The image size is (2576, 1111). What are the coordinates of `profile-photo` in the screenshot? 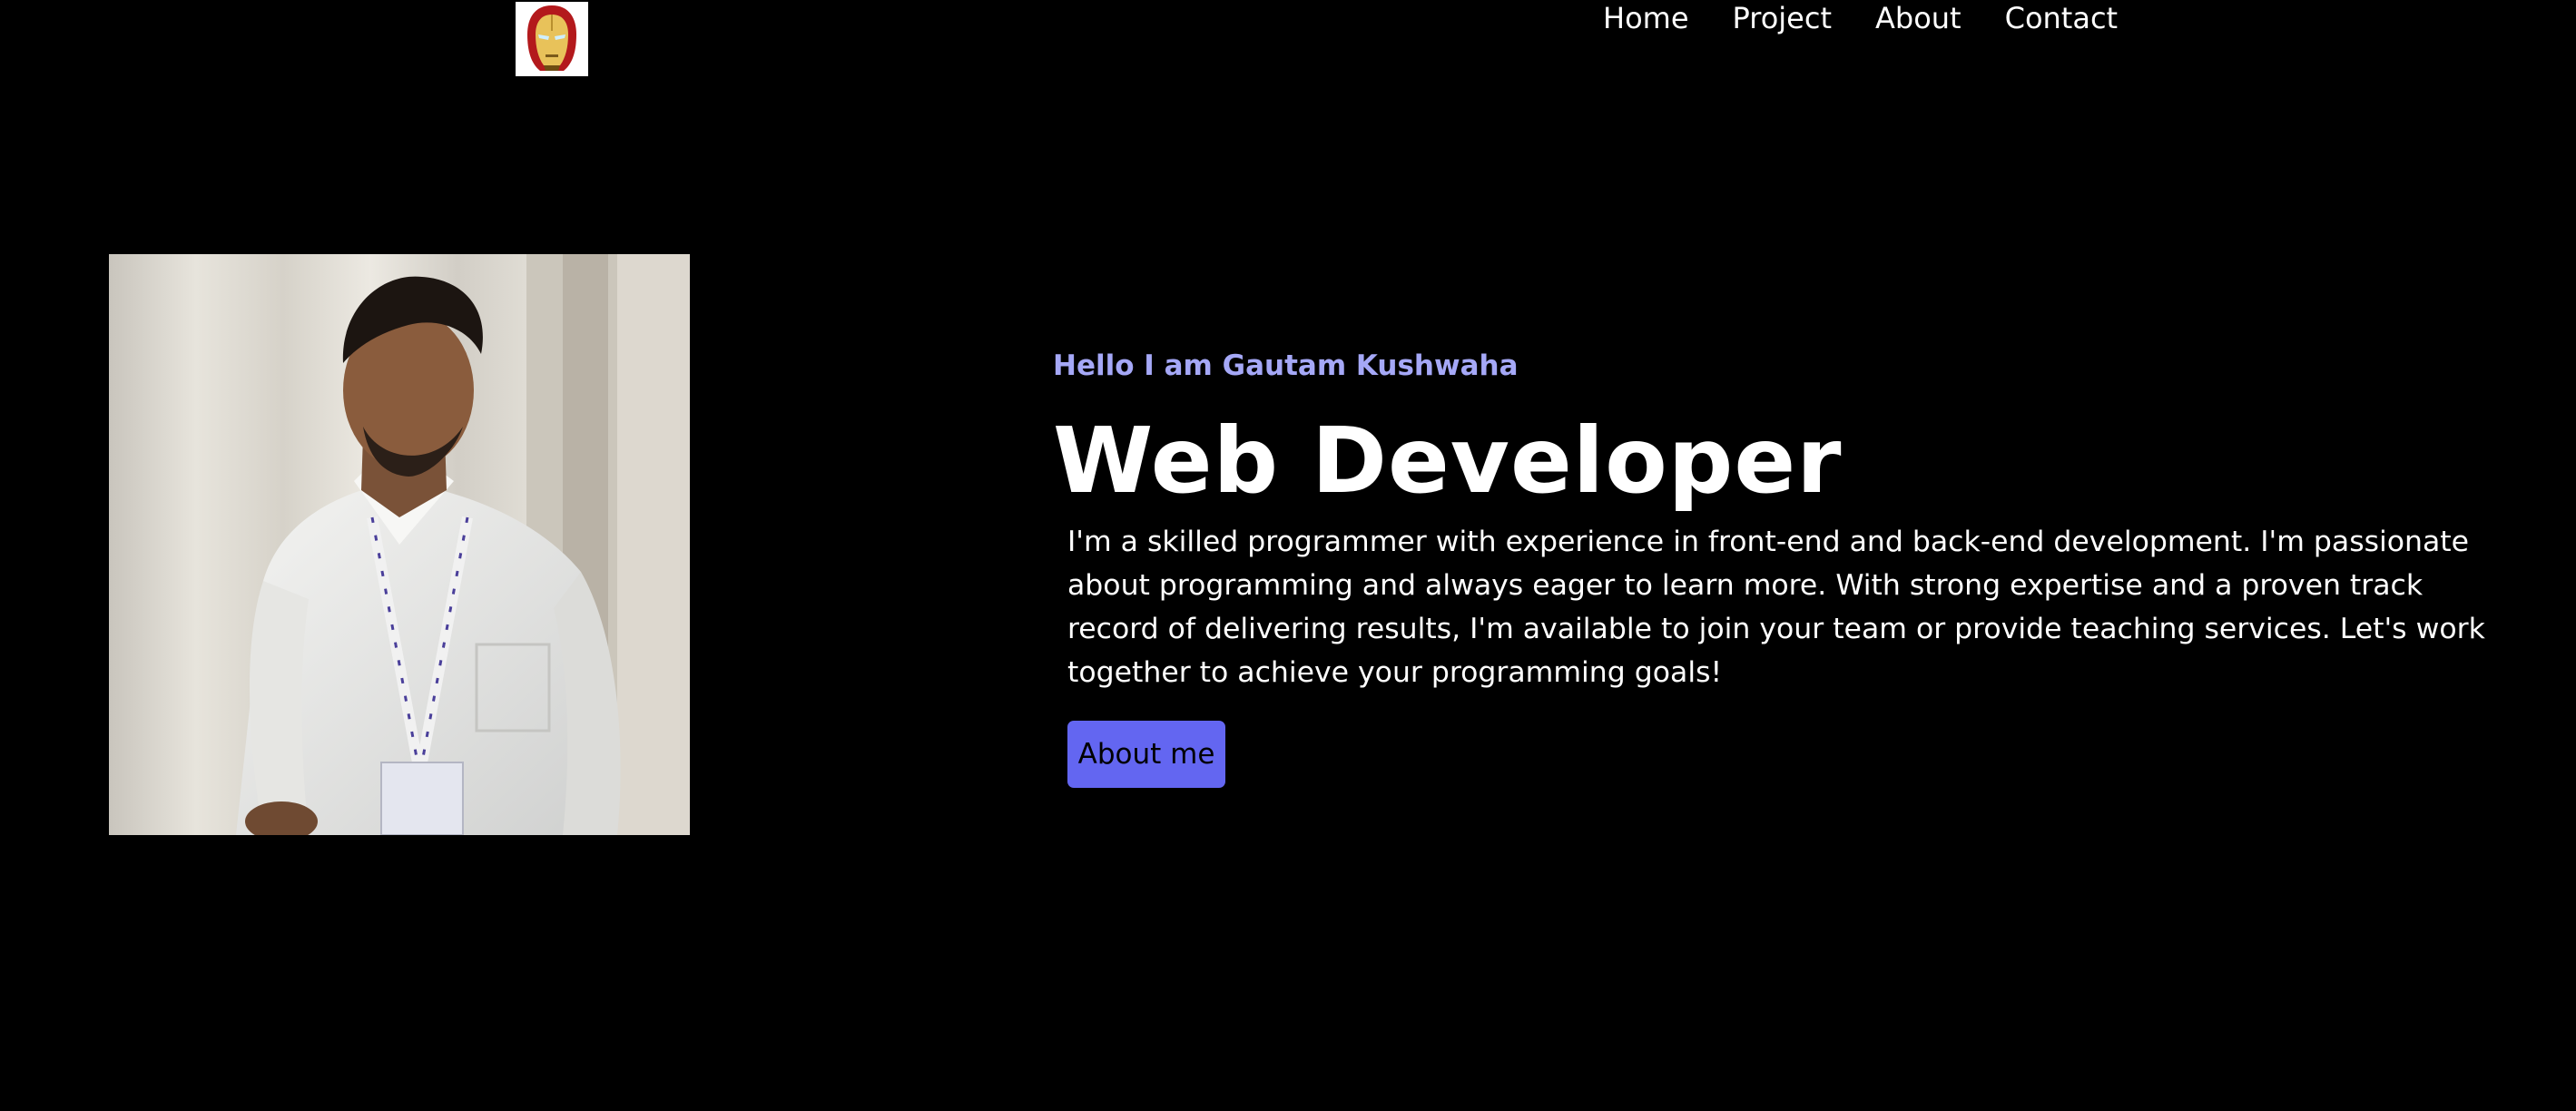 It's located at (399, 544).